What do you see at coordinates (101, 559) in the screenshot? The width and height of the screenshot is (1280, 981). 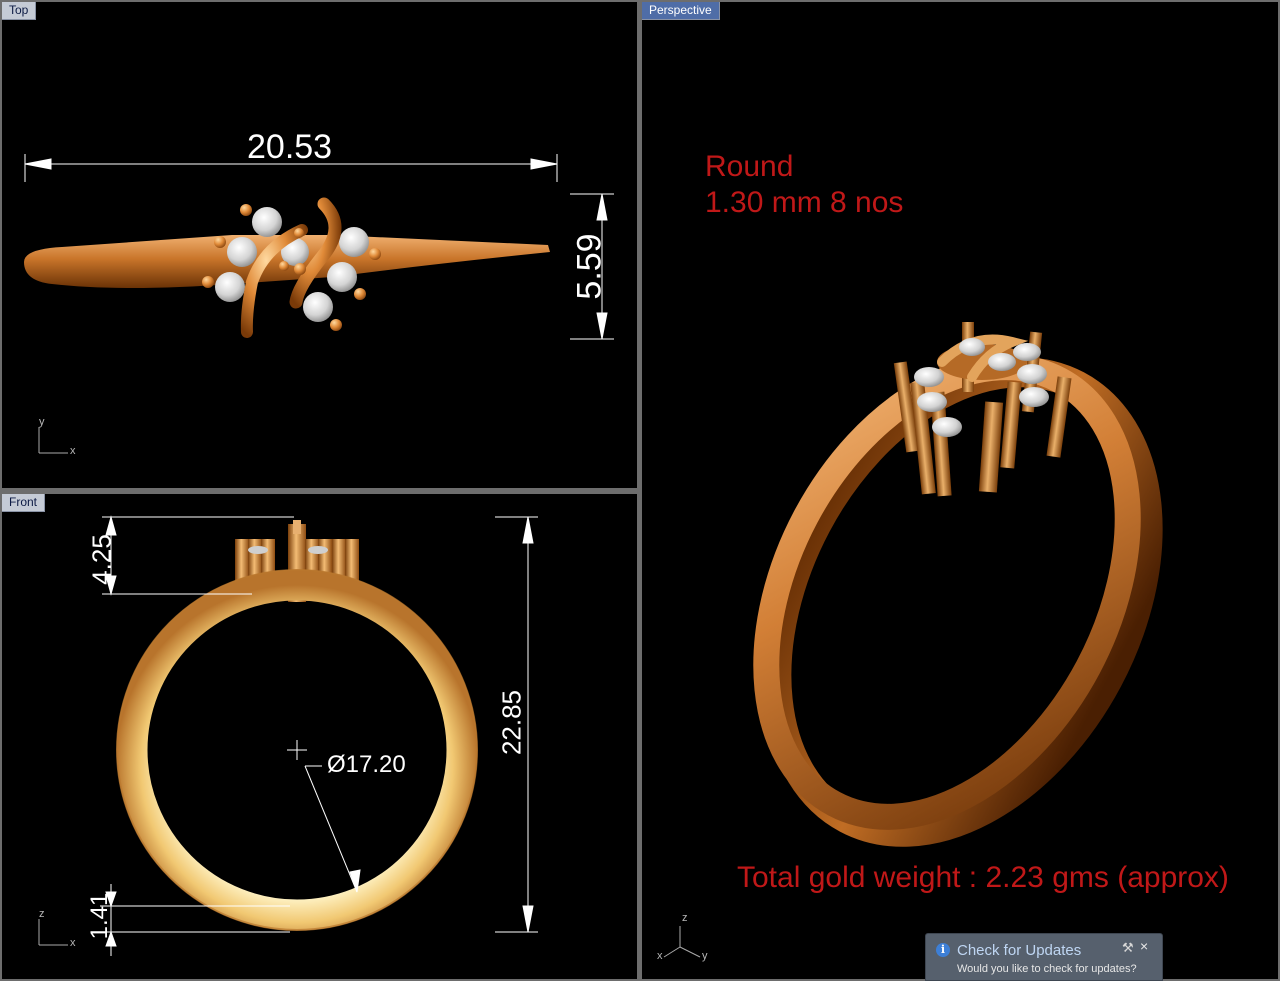 I see `dim-label-head-height: 4.25` at bounding box center [101, 559].